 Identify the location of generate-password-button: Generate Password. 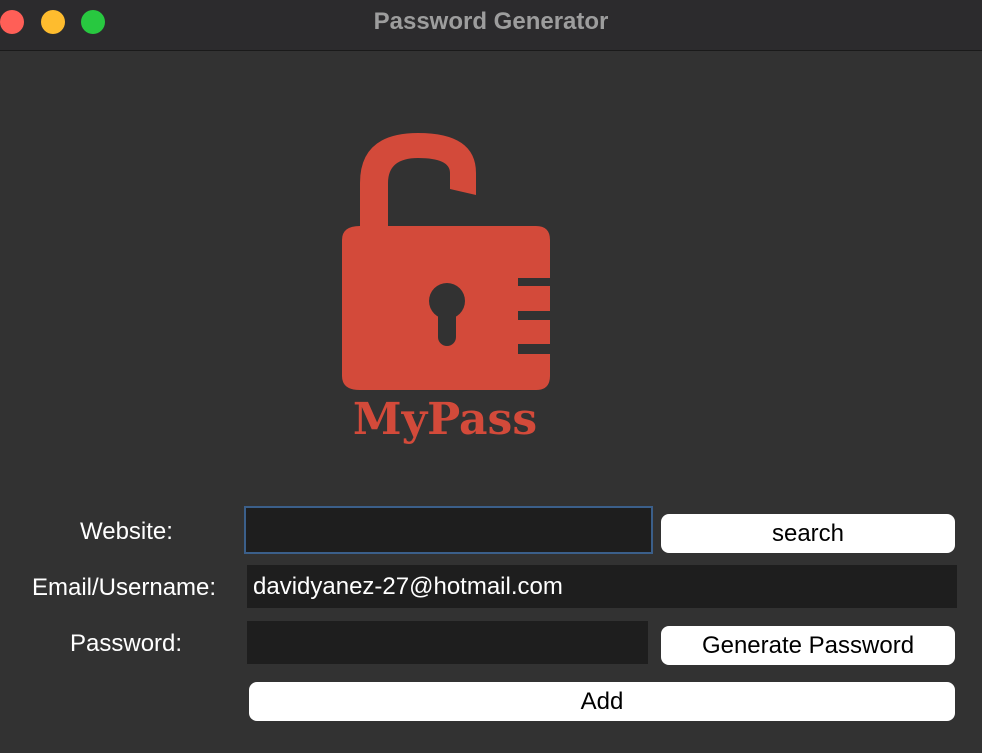
(808, 645).